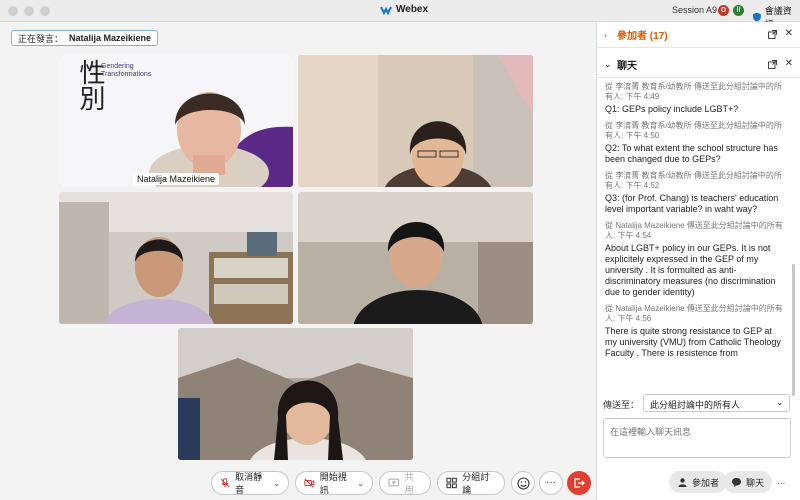 This screenshot has height=500, width=800. I want to click on muted-mic-icon, so click(225, 483).